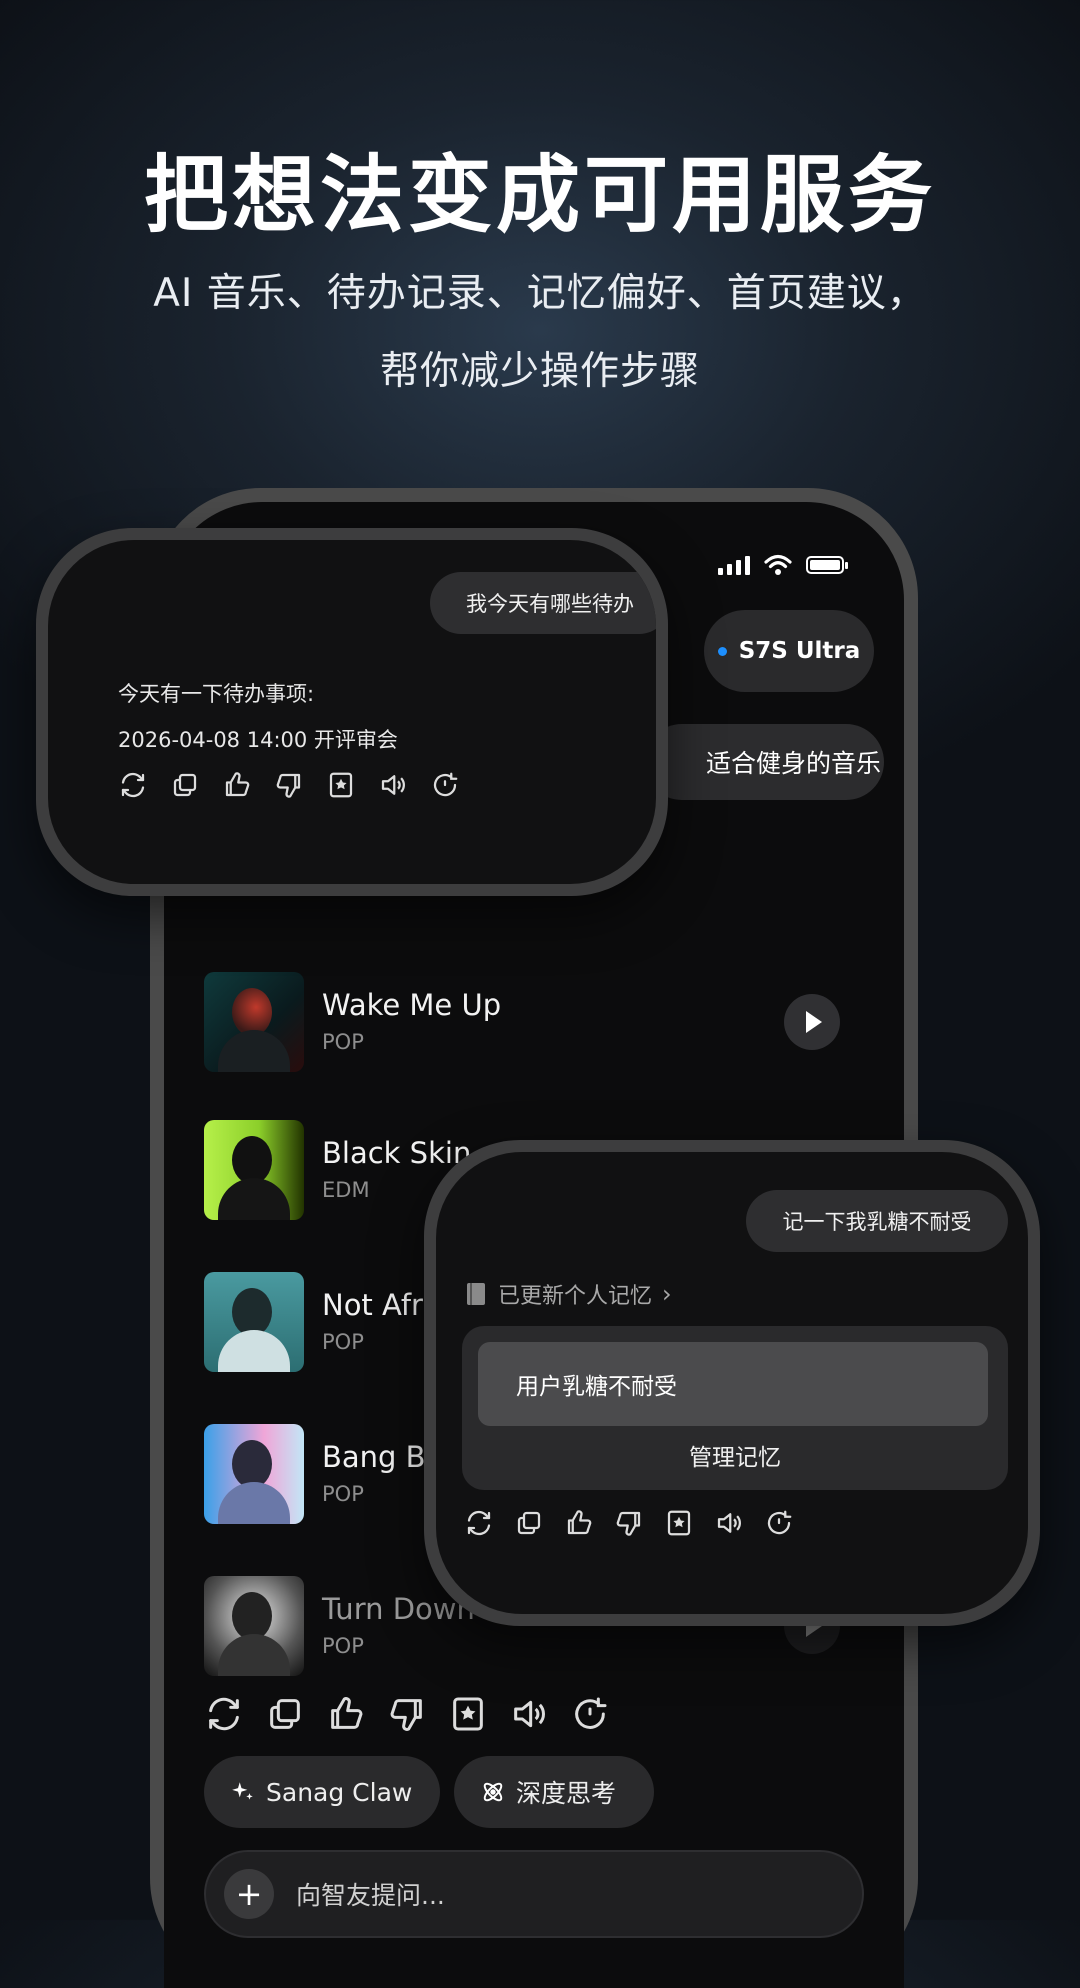  What do you see at coordinates (722, 651) in the screenshot?
I see `status-dot` at bounding box center [722, 651].